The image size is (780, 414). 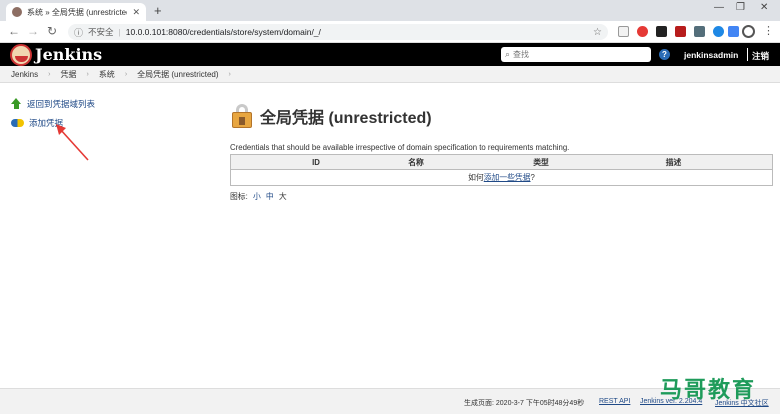 I want to click on column-header-id: ID, so click(x=316, y=162).